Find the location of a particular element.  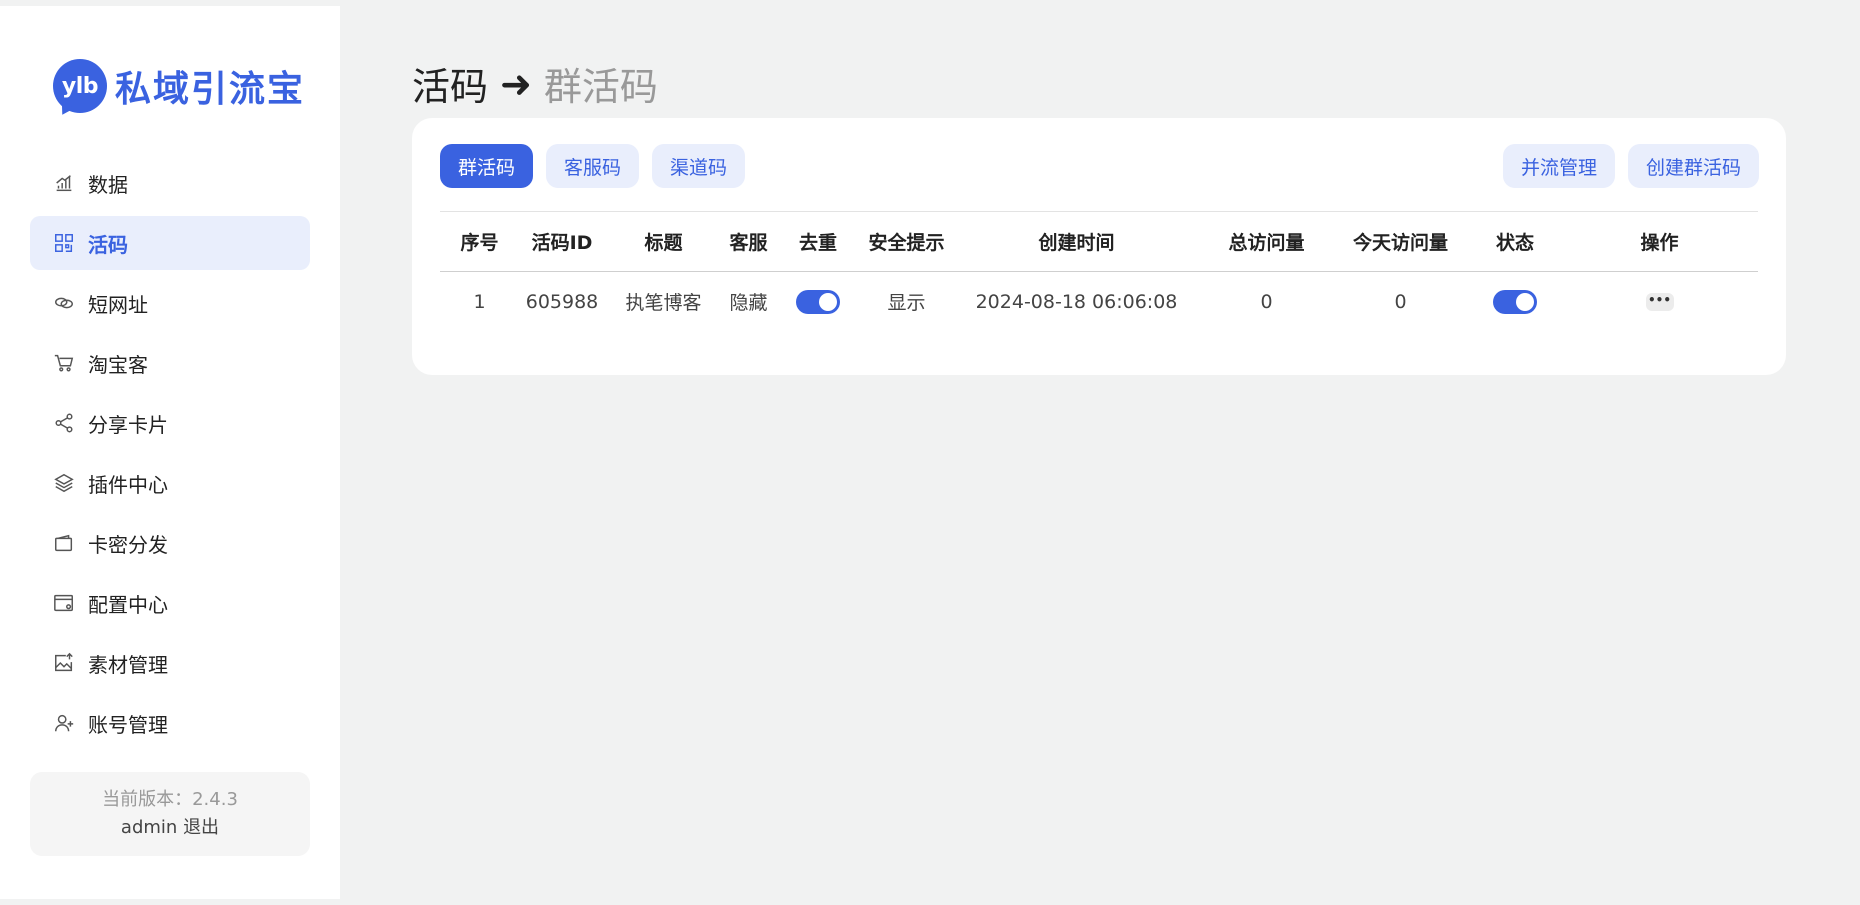

logo-badge: ylb is located at coordinates (80, 86).